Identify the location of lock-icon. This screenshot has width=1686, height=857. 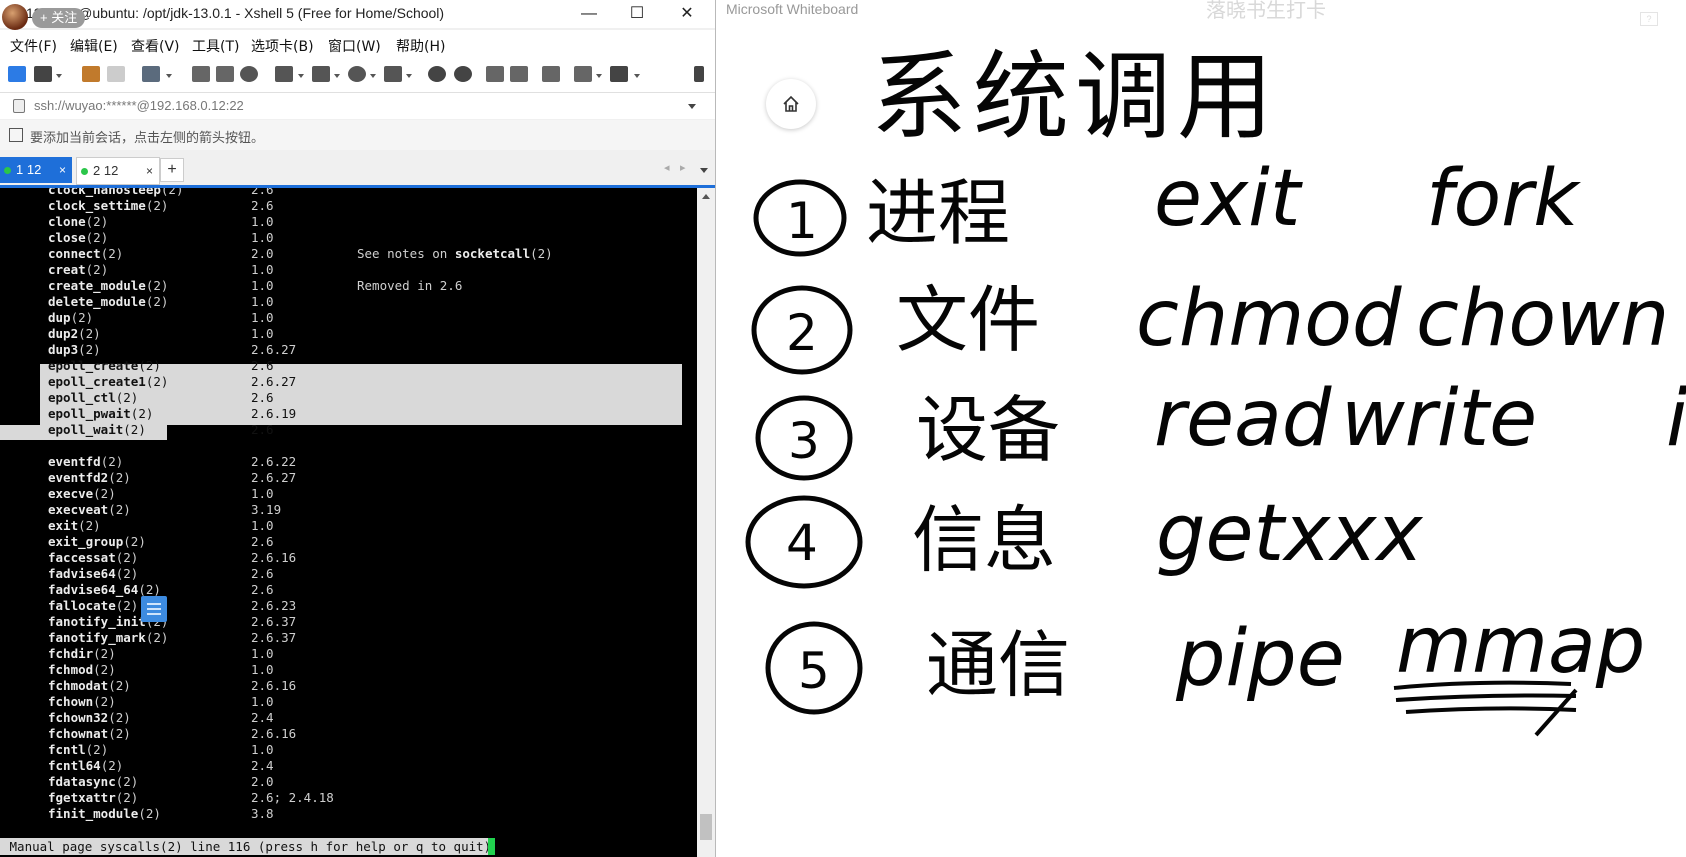
(19, 106).